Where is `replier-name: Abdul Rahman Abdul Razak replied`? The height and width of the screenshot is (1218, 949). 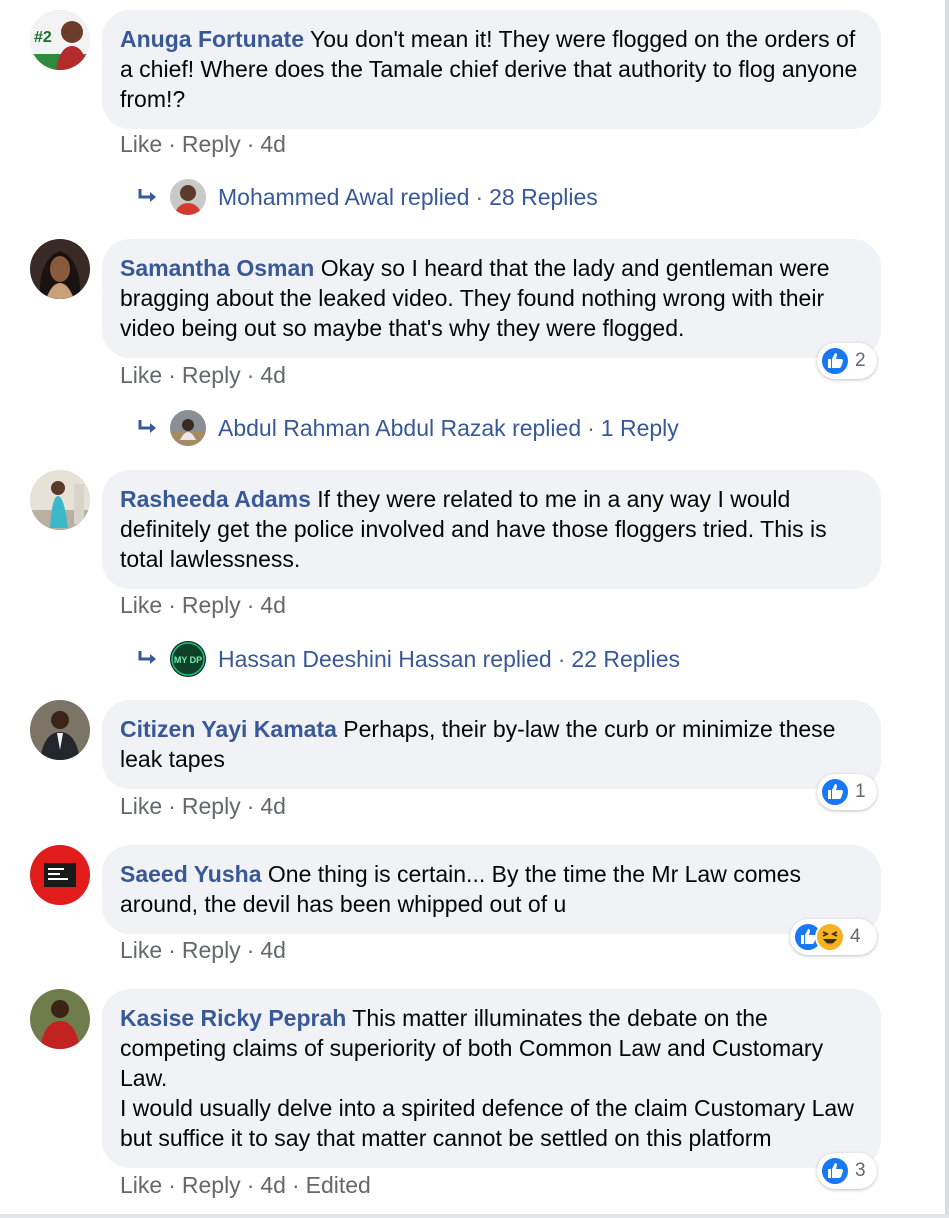 replier-name: Abdul Rahman Abdul Razak replied is located at coordinates (399, 428).